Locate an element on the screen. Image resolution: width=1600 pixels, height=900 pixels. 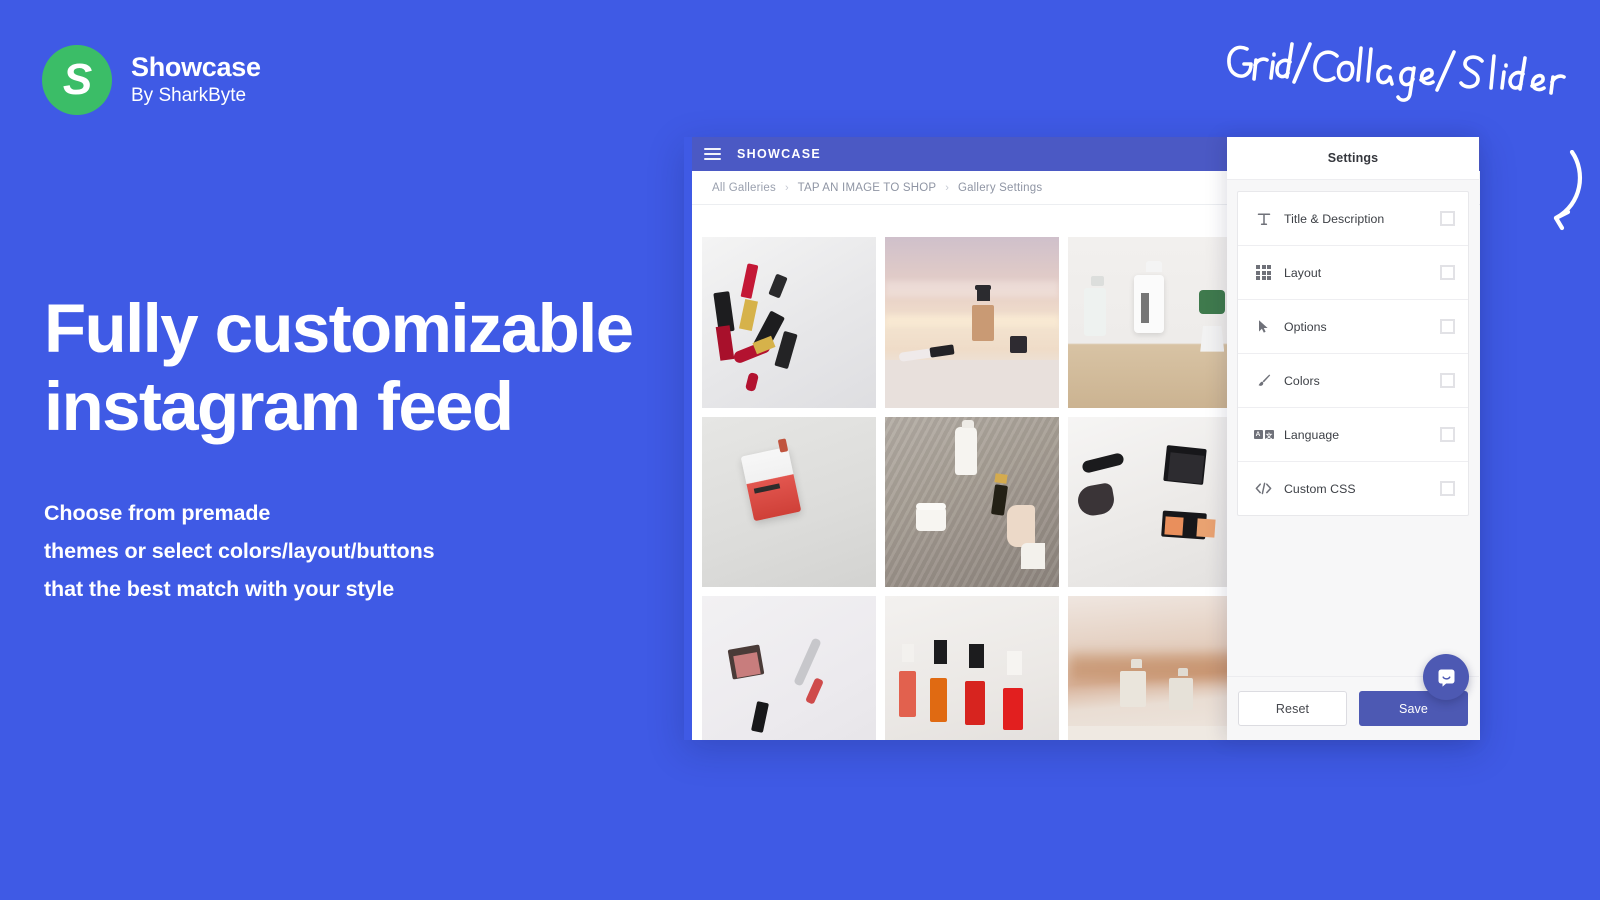
settings-item-colors: Colors is located at coordinates (1353, 381).